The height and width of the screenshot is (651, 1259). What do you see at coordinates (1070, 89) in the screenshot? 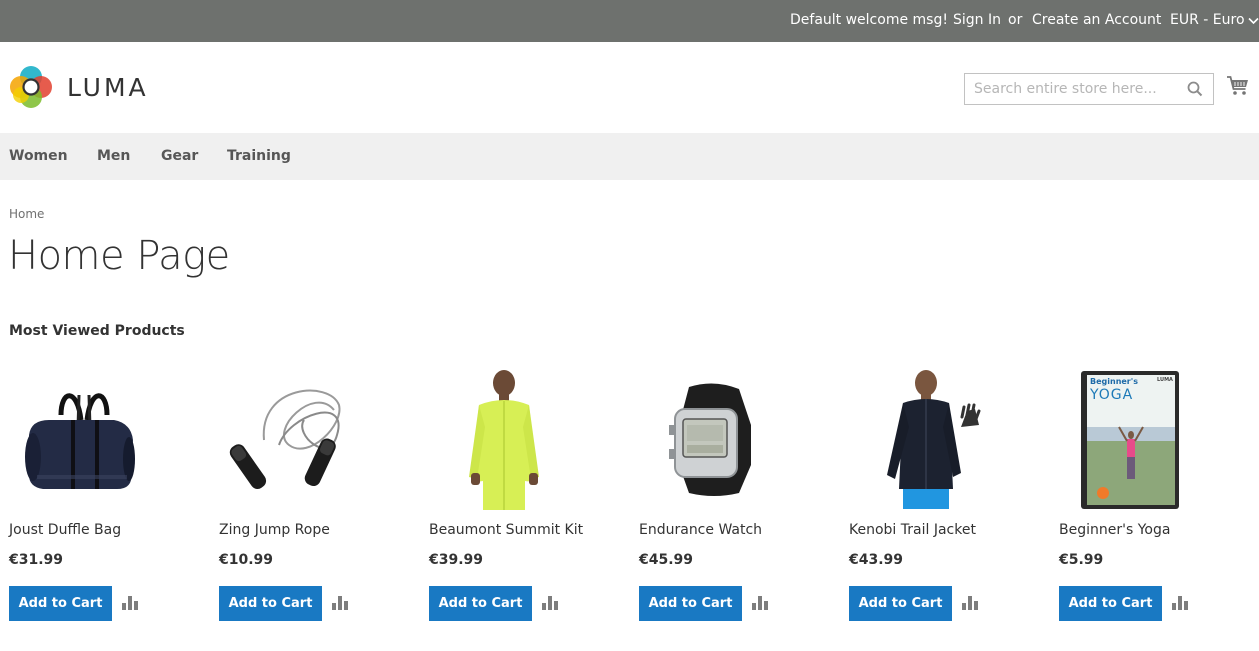
I see `search-input` at bounding box center [1070, 89].